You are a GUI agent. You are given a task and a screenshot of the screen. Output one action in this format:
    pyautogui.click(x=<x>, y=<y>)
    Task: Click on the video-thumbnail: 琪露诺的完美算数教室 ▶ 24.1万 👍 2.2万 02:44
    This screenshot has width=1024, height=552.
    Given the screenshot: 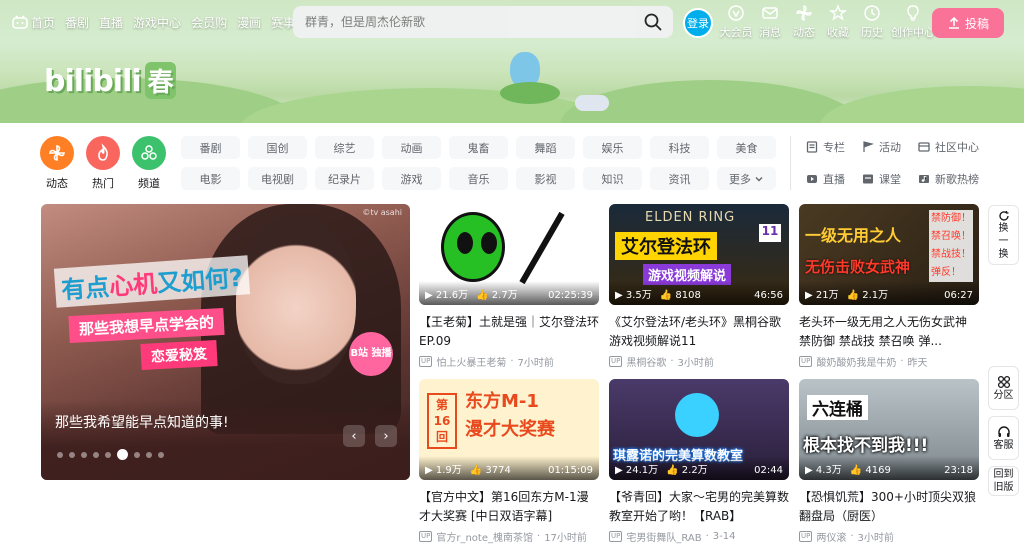 What is the action you would take?
    pyautogui.click(x=699, y=429)
    